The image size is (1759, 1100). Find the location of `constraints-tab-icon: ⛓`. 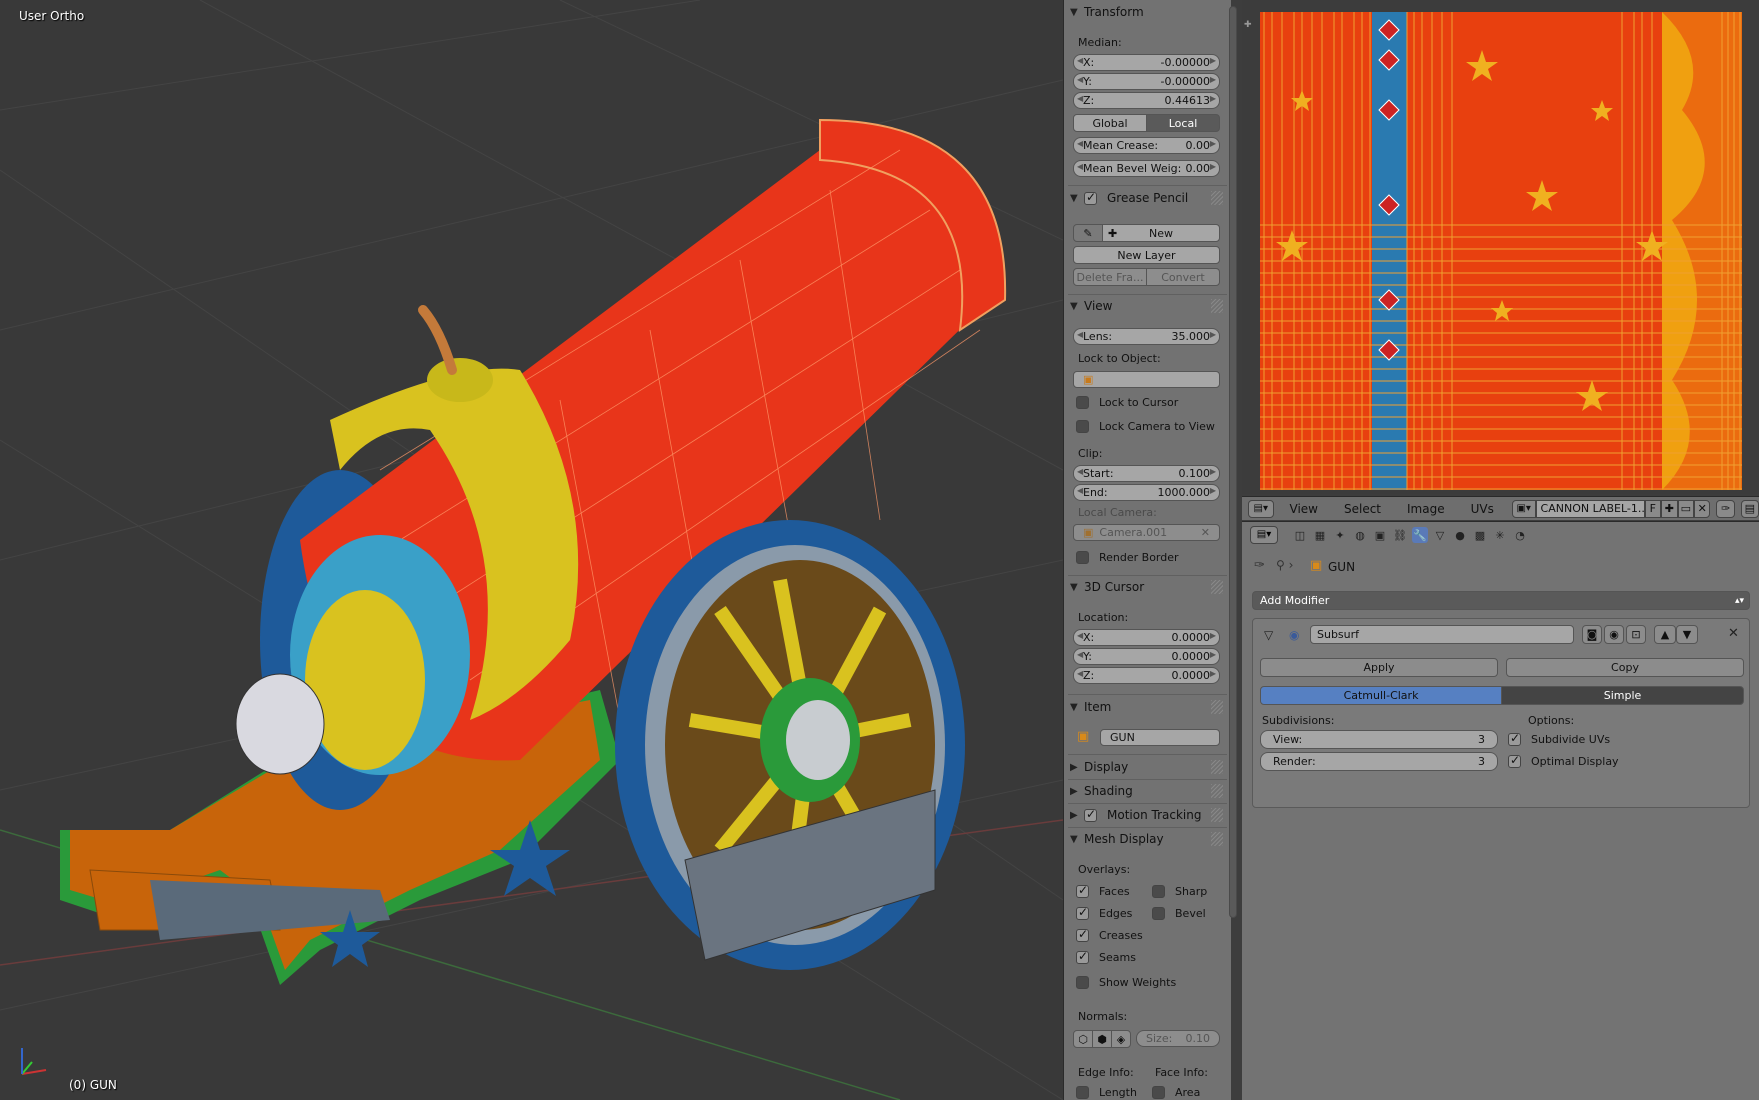

constraints-tab-icon: ⛓ is located at coordinates (1400, 535).